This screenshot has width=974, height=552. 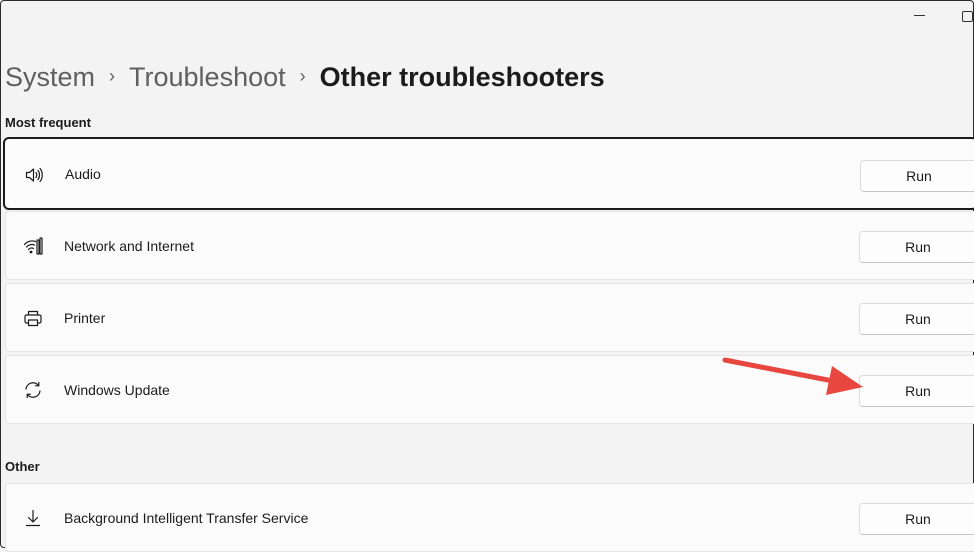 I want to click on maximize-icon, so click(x=967, y=16).